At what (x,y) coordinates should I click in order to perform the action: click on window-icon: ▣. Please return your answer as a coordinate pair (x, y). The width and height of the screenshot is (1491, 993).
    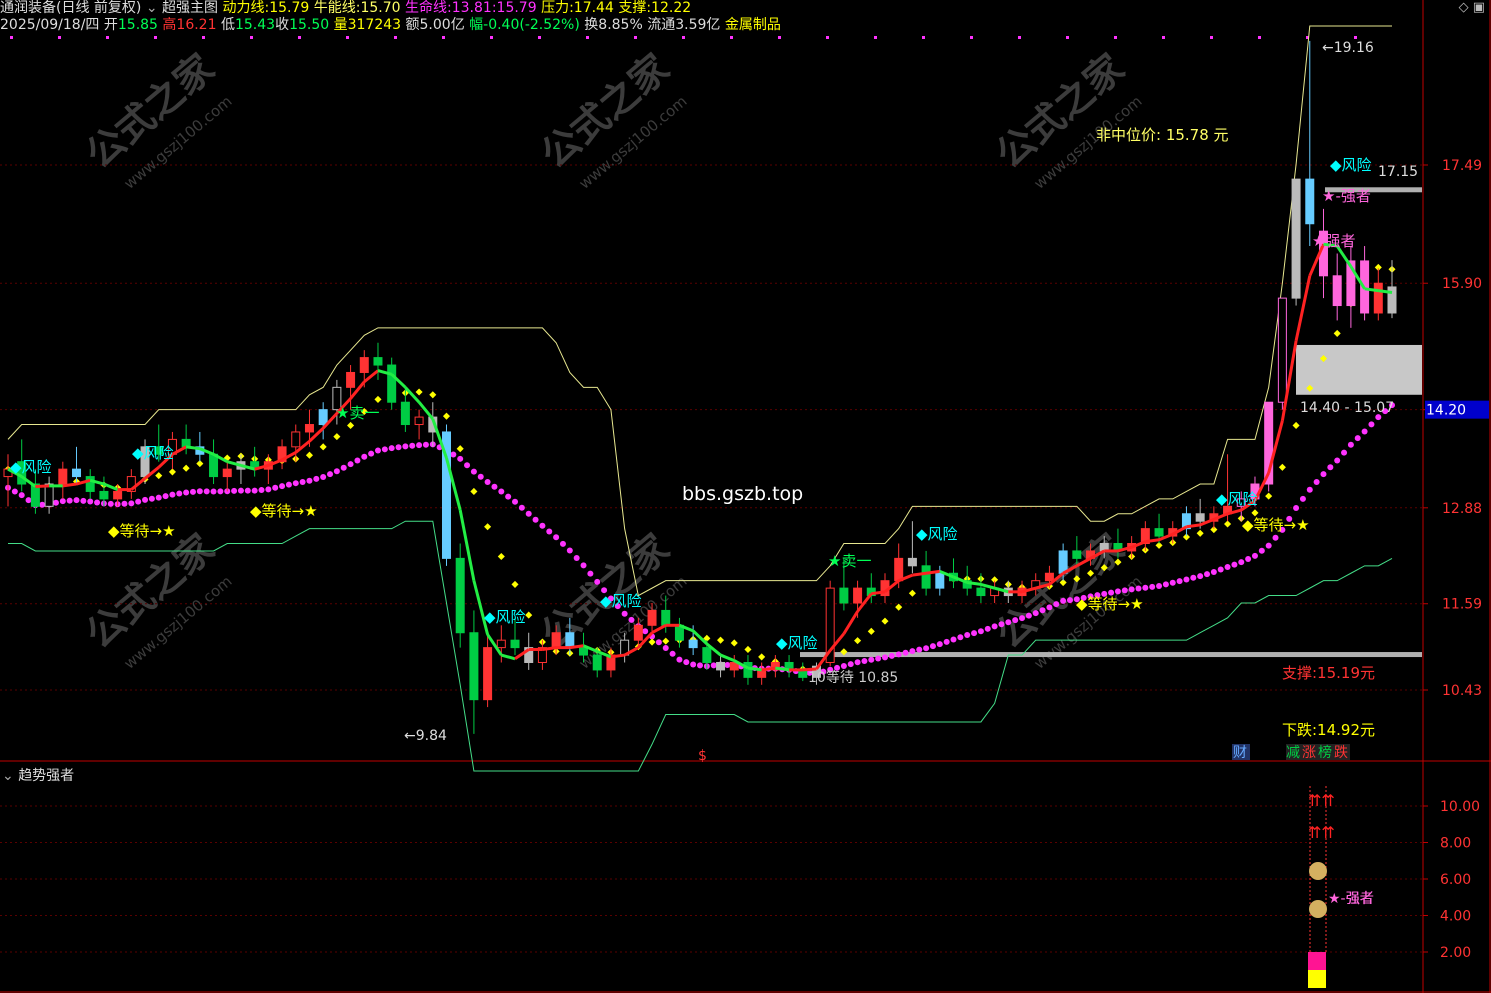
    Looking at the image, I should click on (1479, 7).